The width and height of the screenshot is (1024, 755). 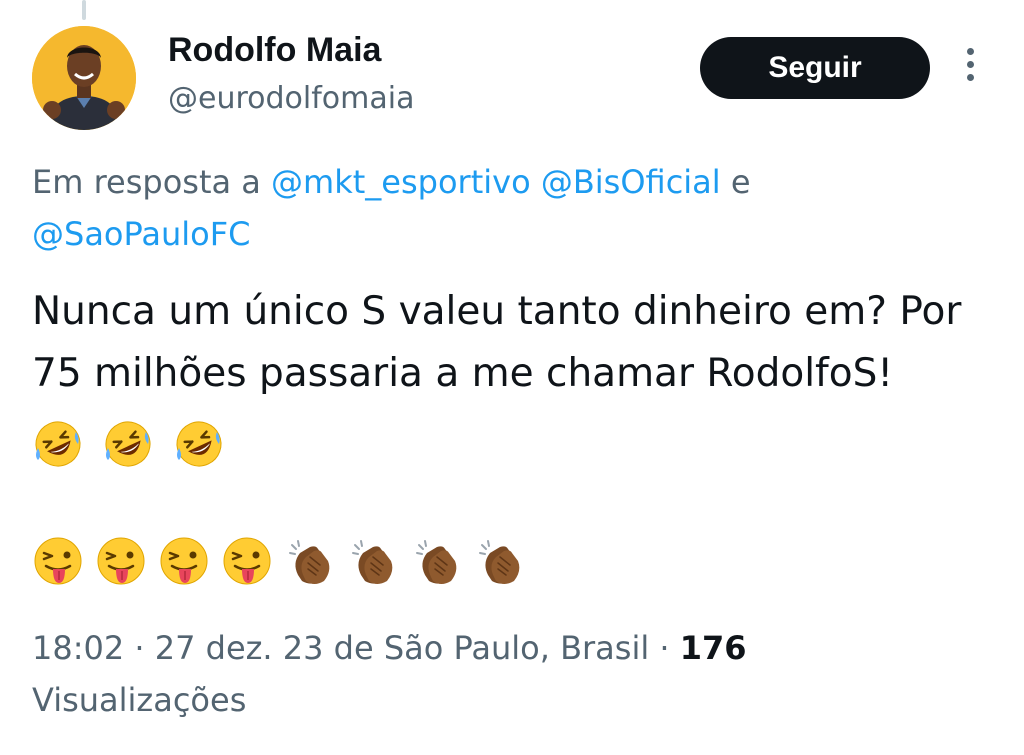 What do you see at coordinates (84, 10) in the screenshot?
I see `thread-connector-line` at bounding box center [84, 10].